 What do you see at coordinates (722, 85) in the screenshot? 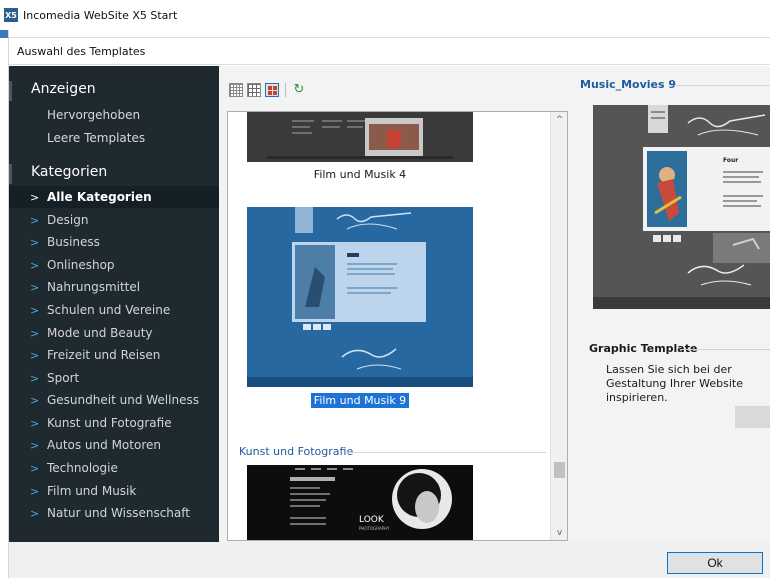
I see `title-divider` at bounding box center [722, 85].